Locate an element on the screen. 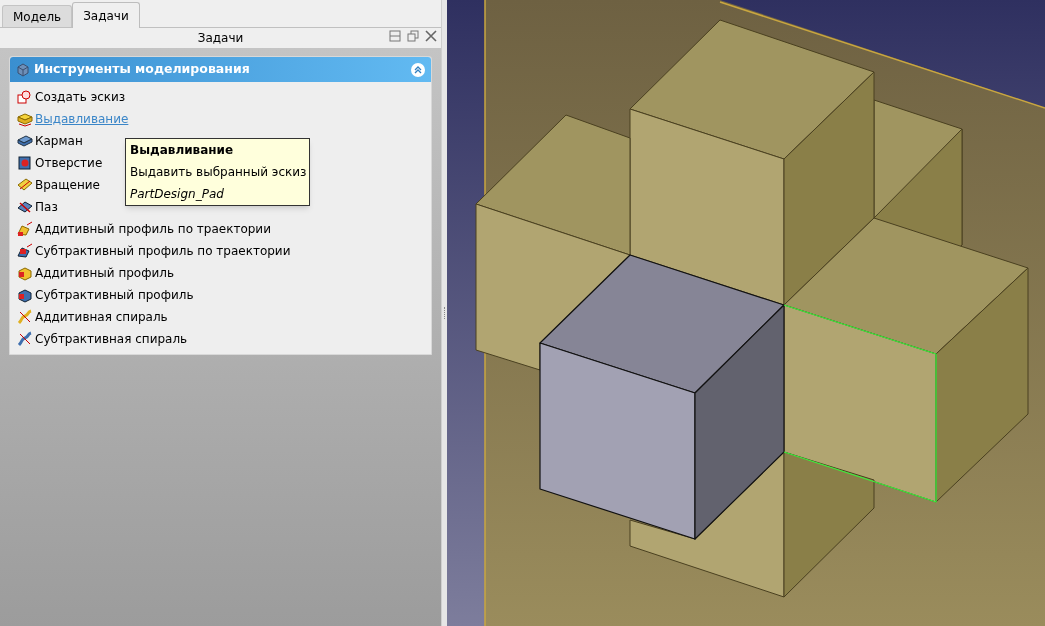  tool-link: Аддитивная спираль is located at coordinates (101, 317).